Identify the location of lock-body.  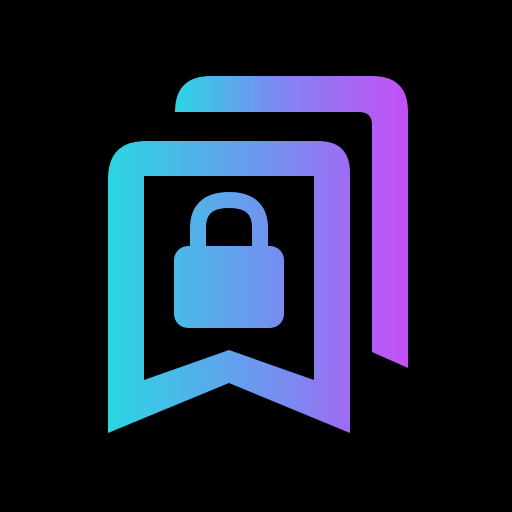
(229, 287).